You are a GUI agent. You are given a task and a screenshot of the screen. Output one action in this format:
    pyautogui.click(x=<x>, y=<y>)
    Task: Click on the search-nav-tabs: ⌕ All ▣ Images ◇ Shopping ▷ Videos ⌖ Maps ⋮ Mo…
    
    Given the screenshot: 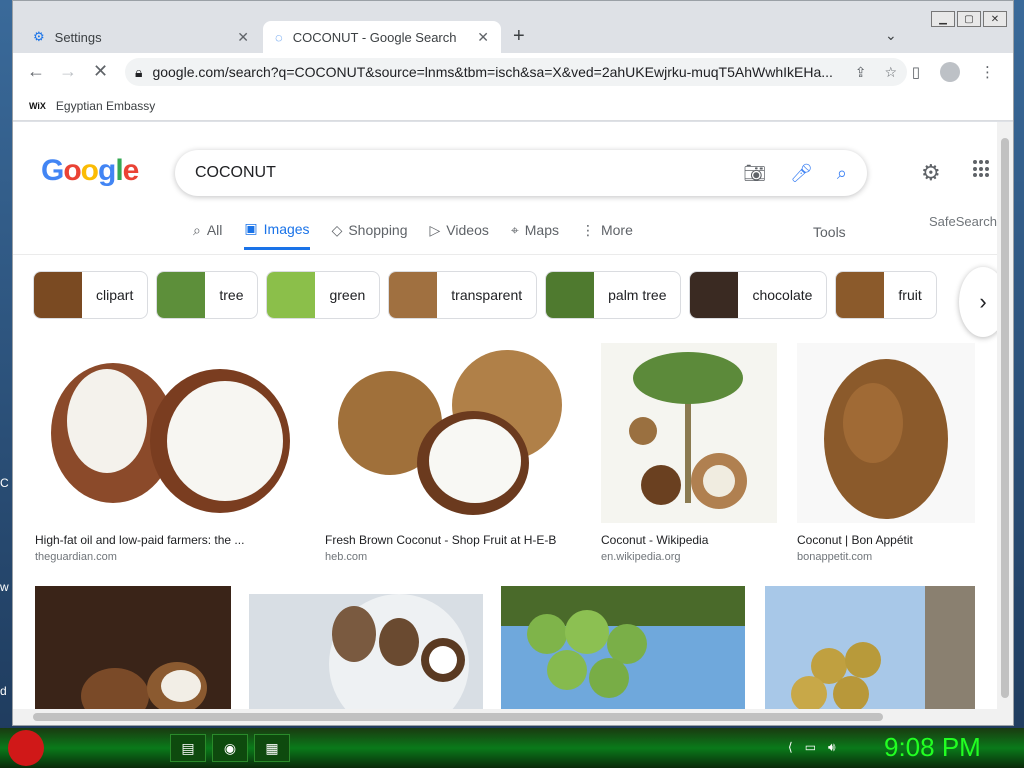 What is the action you would take?
    pyautogui.click(x=413, y=235)
    